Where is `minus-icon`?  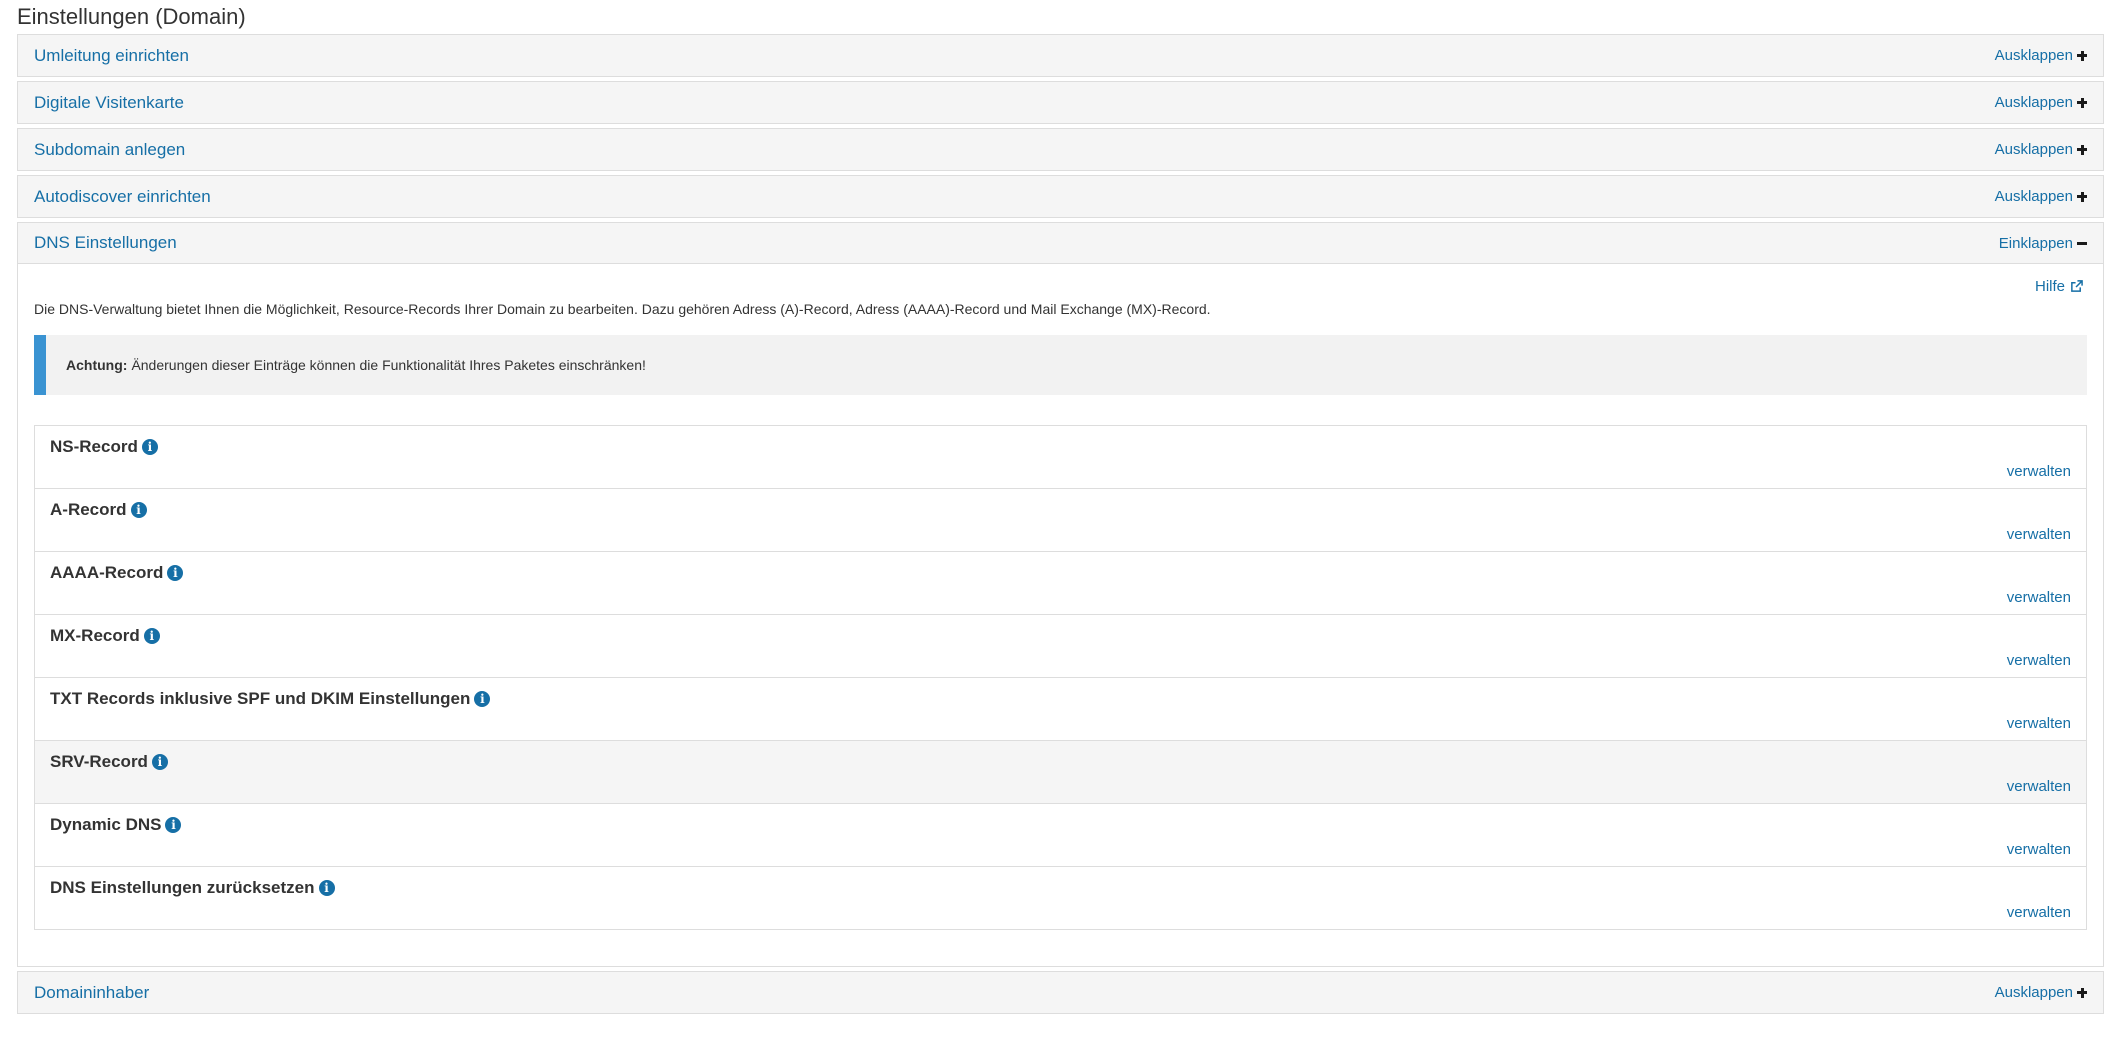 minus-icon is located at coordinates (2082, 243).